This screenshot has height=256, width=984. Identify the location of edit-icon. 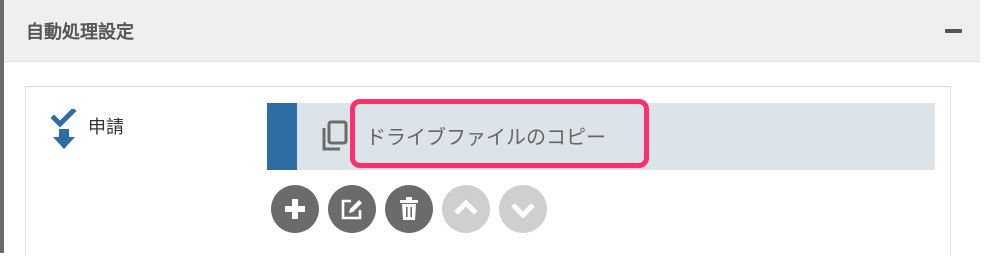
(351, 209).